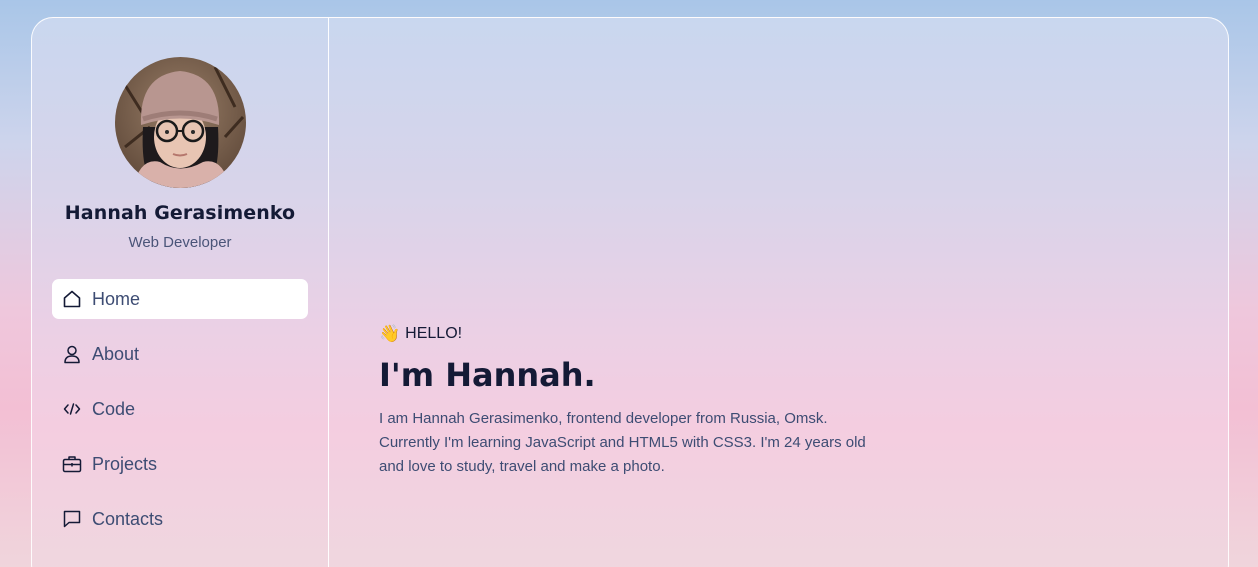 The width and height of the screenshot is (1258, 567). Describe the element at coordinates (390, 333) in the screenshot. I see `wave-icon: 👋` at that location.